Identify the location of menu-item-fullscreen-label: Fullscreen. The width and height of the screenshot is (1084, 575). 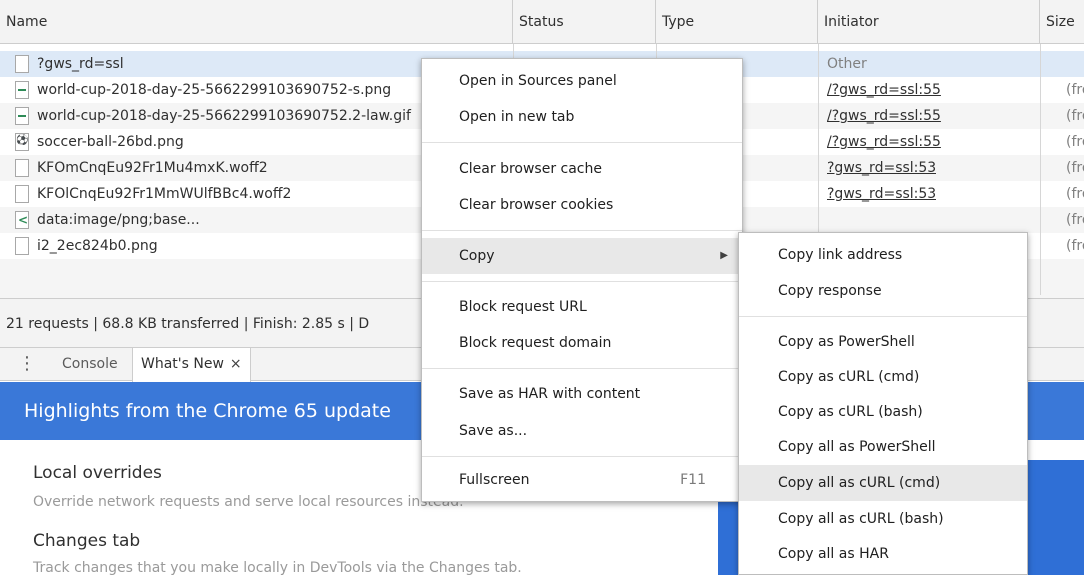
(494, 480).